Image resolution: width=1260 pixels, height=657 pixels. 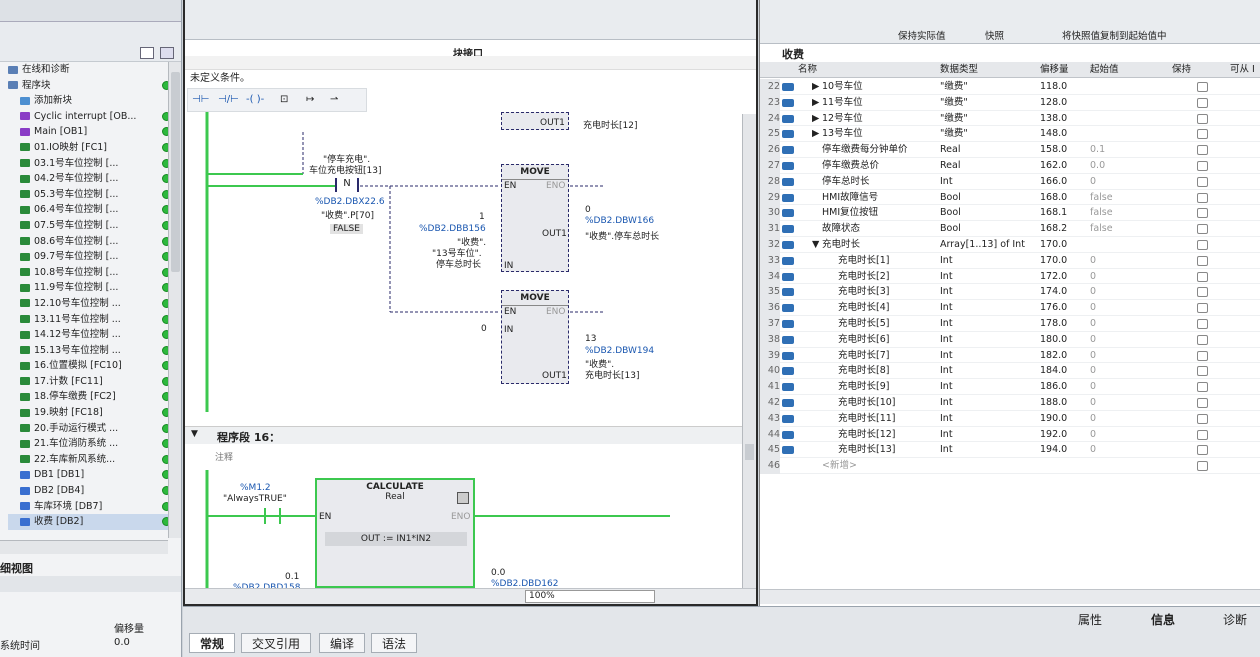 What do you see at coordinates (1054, 70) in the screenshot?
I see `col-offset: 偏移量` at bounding box center [1054, 70].